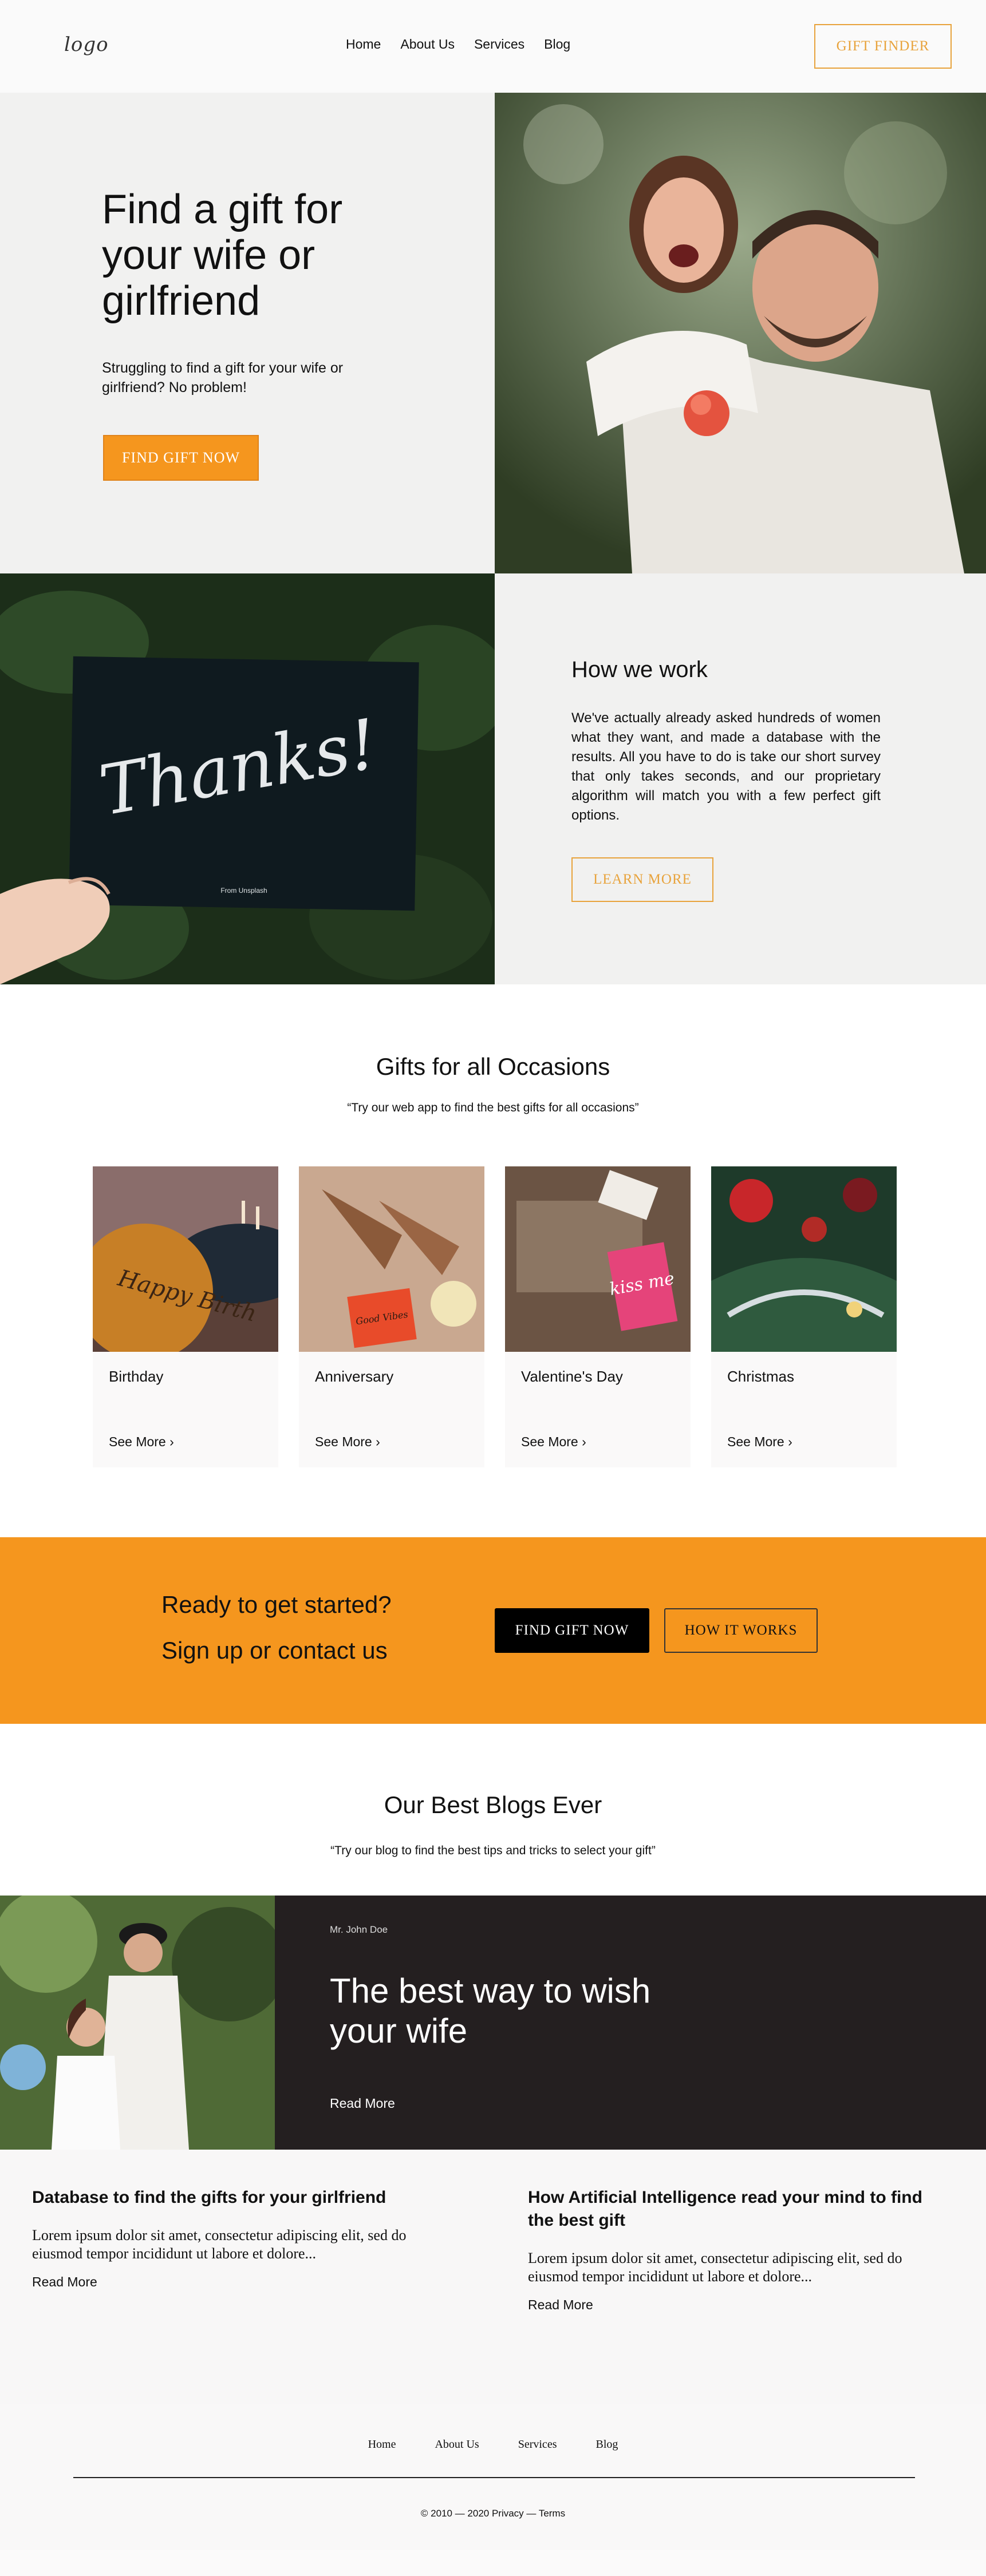 The width and height of the screenshot is (986, 2576). I want to click on nav-about-link: About Us, so click(427, 44).